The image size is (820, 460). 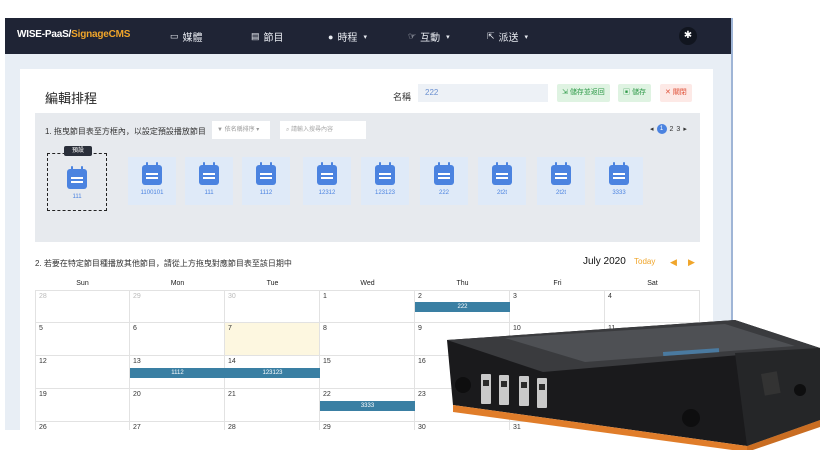 I want to click on search-input: ⌕ 請輸入搜尋內容, so click(x=323, y=130).